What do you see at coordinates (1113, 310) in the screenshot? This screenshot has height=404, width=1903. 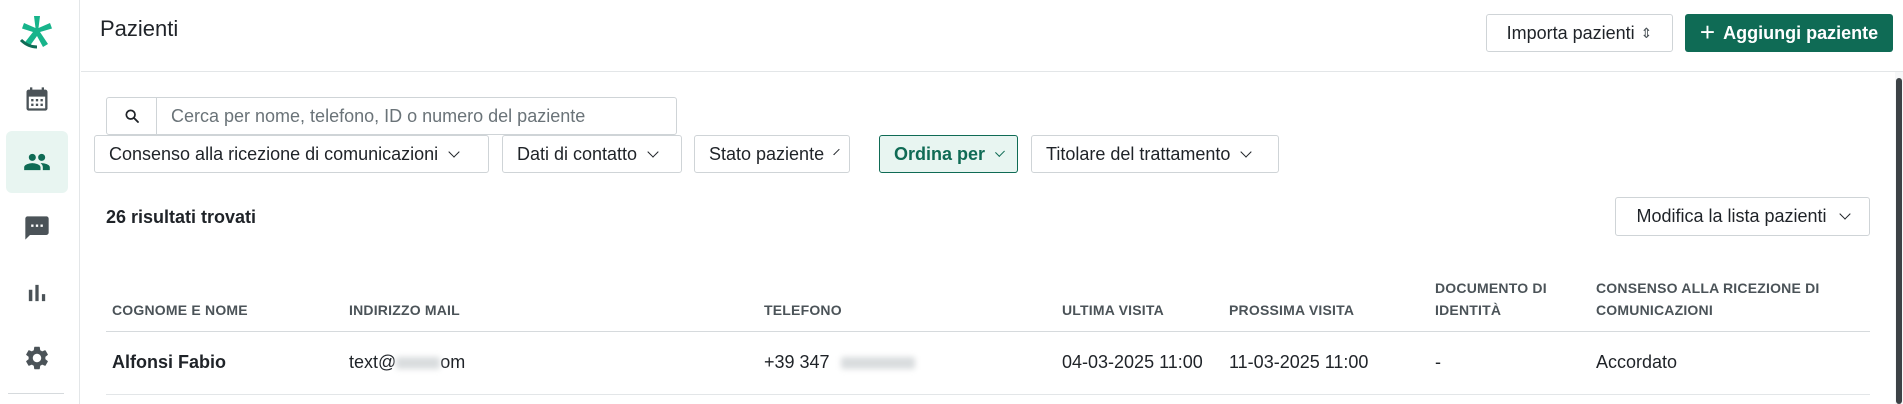 I see `column-header-last-visit: ULTIMA VISITA` at bounding box center [1113, 310].